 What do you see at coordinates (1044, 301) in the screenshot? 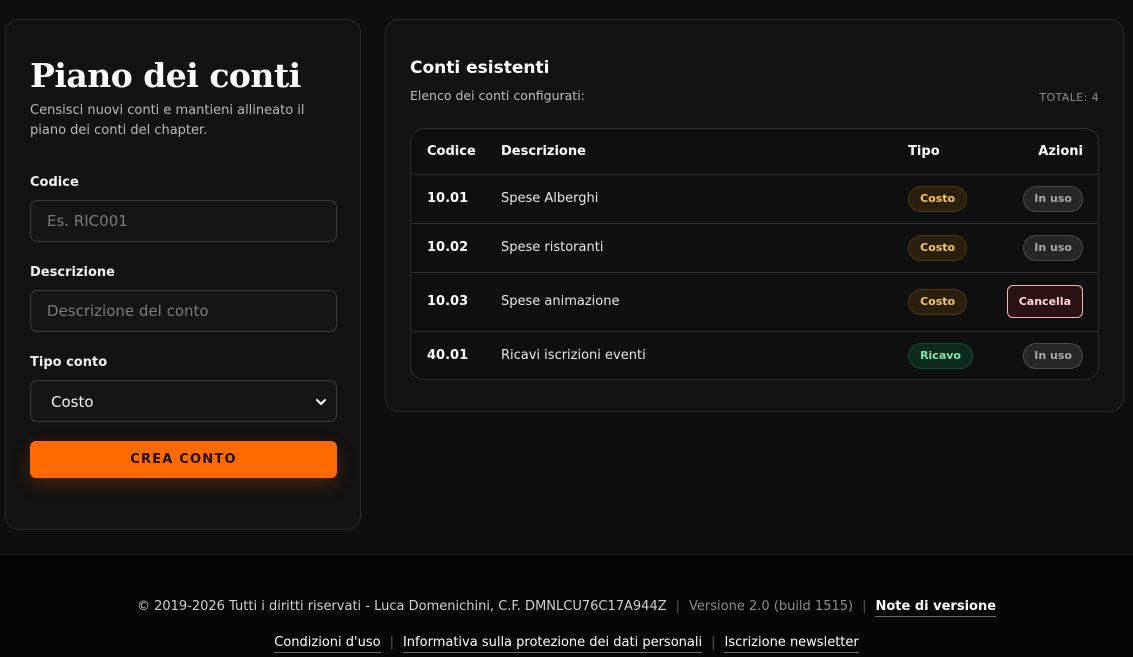
I see `delete-button: Cancella` at bounding box center [1044, 301].